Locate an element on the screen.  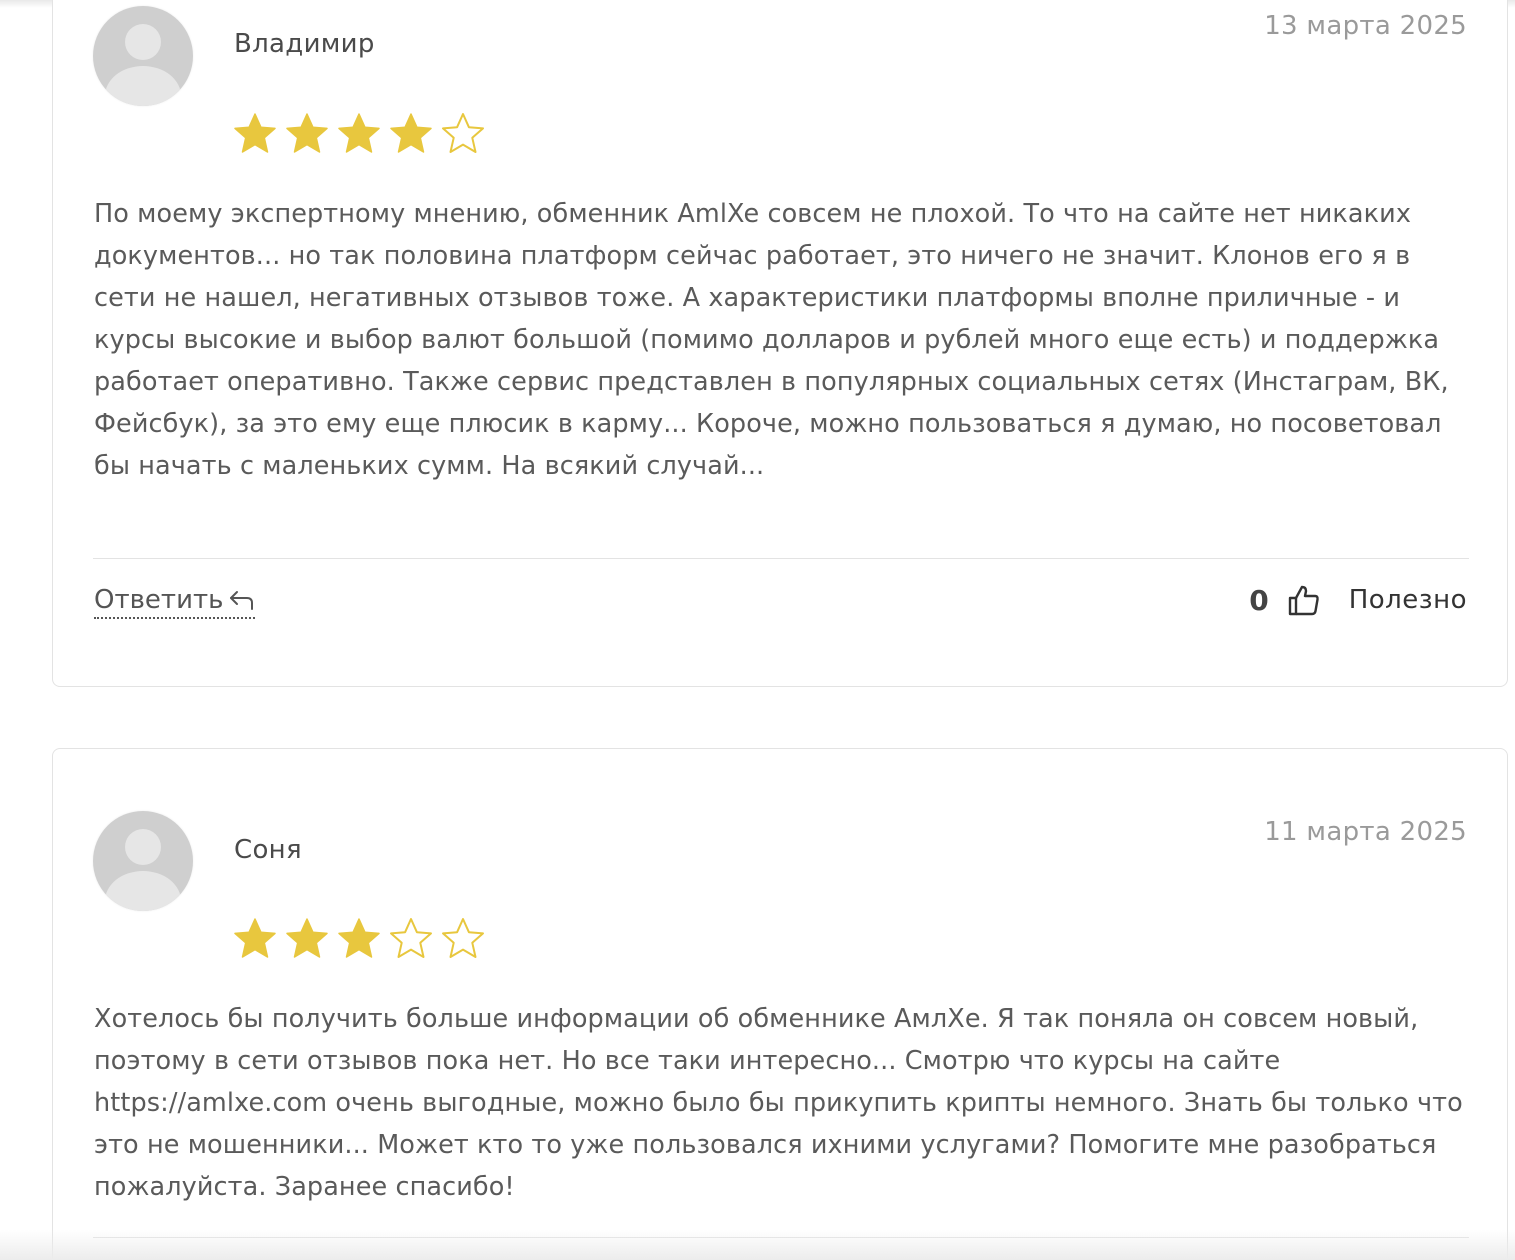
reply-button: Ответить is located at coordinates (175, 602).